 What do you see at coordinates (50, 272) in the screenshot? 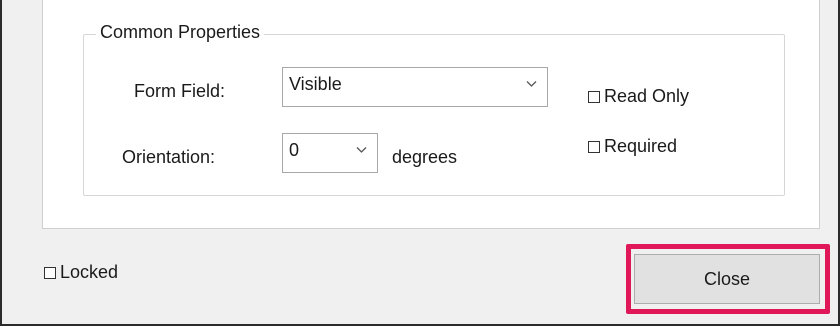
I see `locked-checkbox-box` at bounding box center [50, 272].